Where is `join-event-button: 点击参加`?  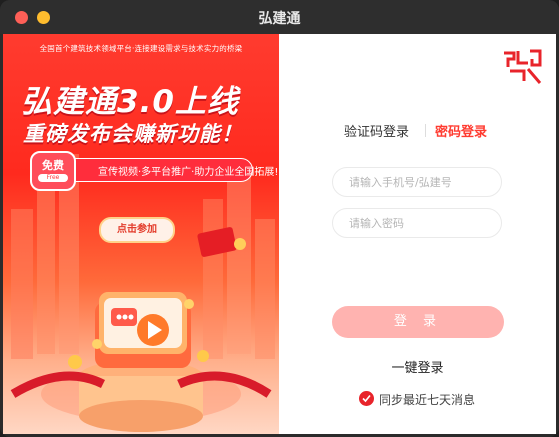
join-event-button: 点击参加 is located at coordinates (137, 230).